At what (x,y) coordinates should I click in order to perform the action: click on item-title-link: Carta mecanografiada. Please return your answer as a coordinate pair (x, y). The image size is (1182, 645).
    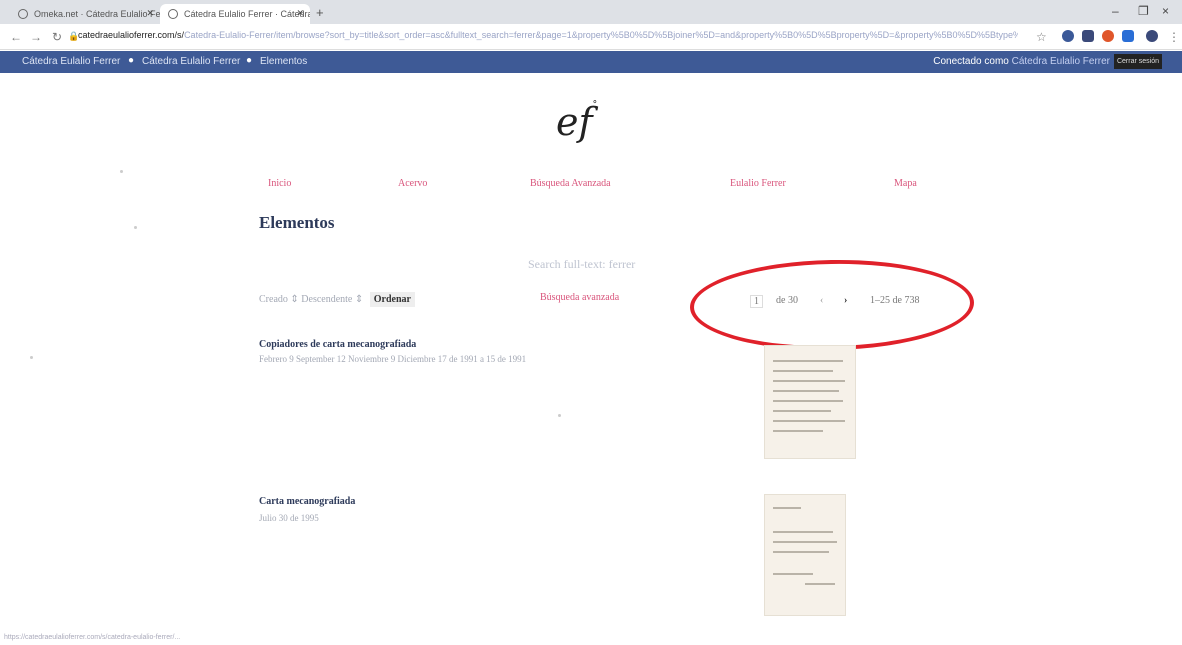
    Looking at the image, I should click on (307, 501).